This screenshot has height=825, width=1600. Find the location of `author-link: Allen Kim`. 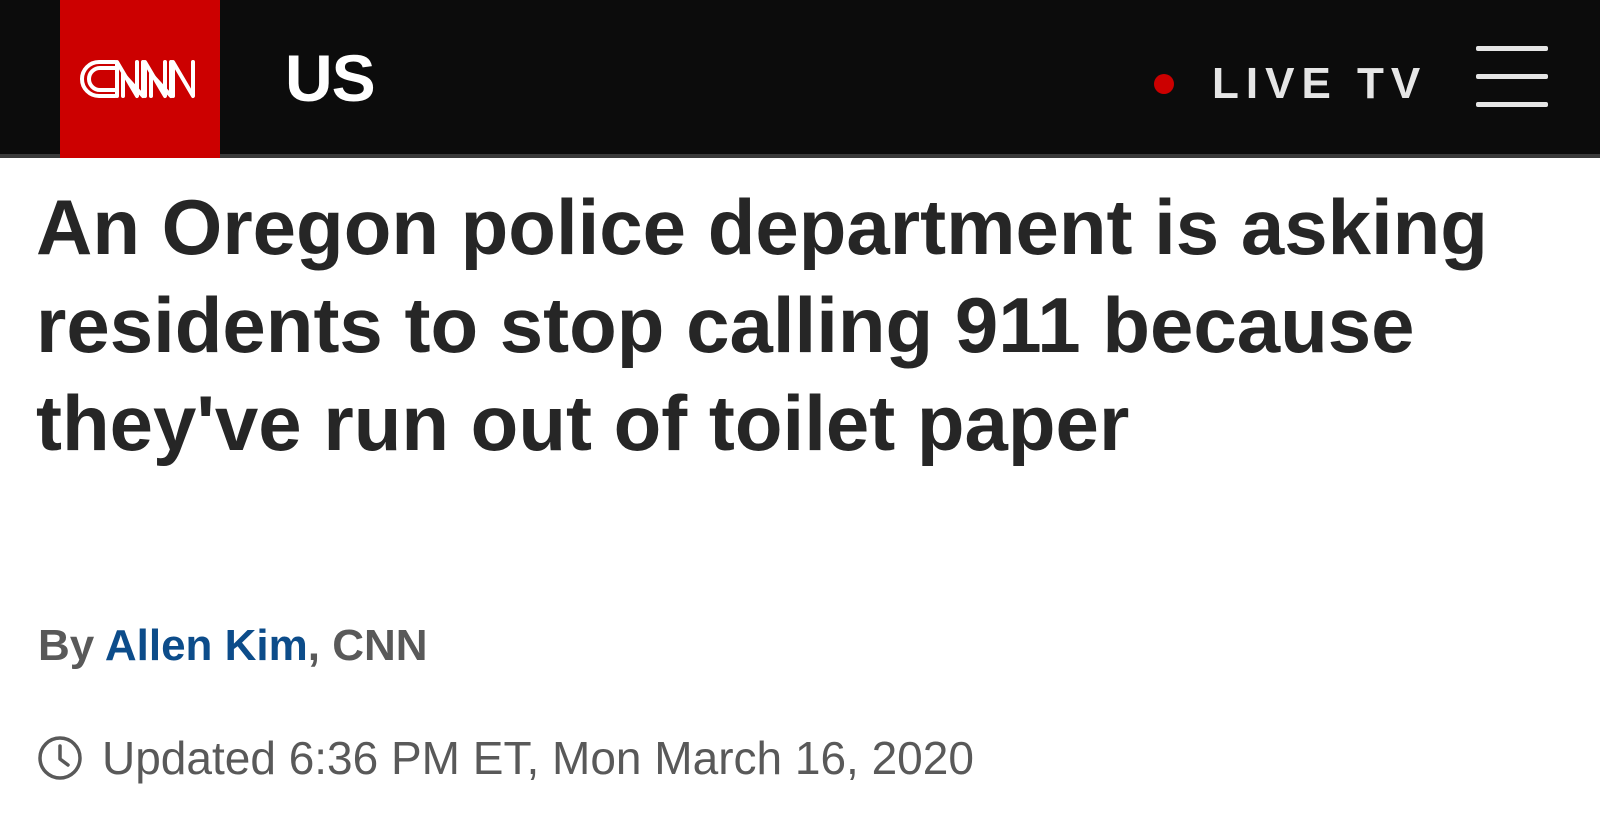

author-link: Allen Kim is located at coordinates (206, 645).